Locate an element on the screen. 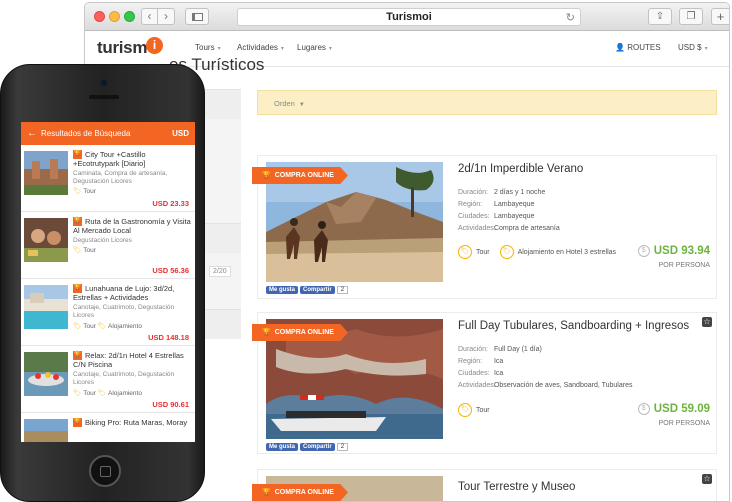 Image resolution: width=732 pixels, height=502 pixels. minimize-window-button is located at coordinates (114, 16).